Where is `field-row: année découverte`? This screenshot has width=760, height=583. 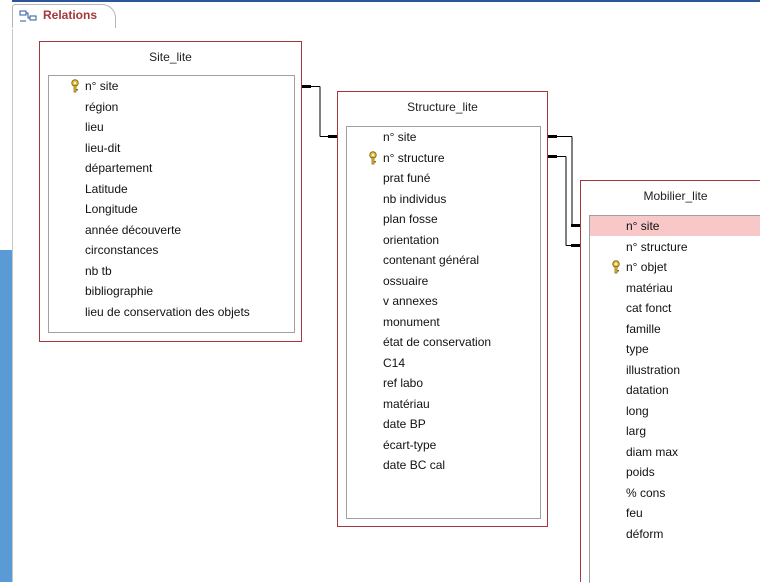 field-row: année découverte is located at coordinates (171, 230).